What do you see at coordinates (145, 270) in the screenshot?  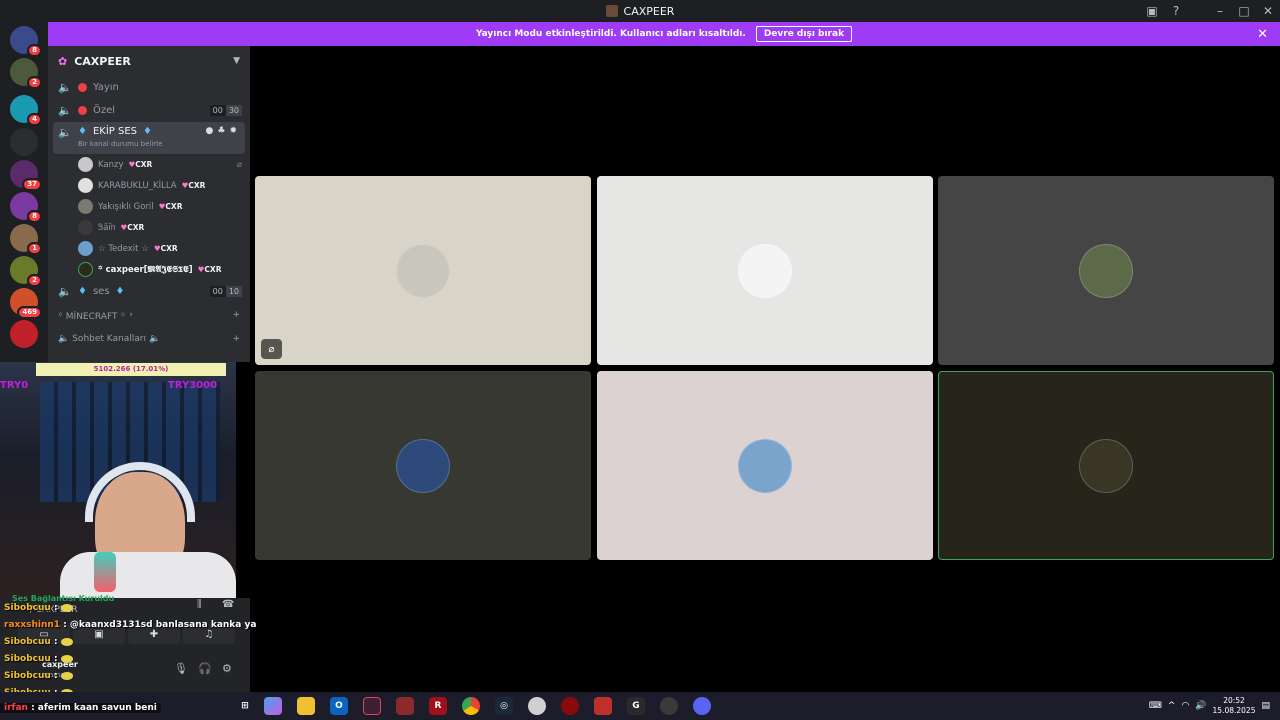 I see `member-name: ꙳ caxpeer[𝕸𝕬𝕵𝕰𝕾𝕿𝕰]` at bounding box center [145, 270].